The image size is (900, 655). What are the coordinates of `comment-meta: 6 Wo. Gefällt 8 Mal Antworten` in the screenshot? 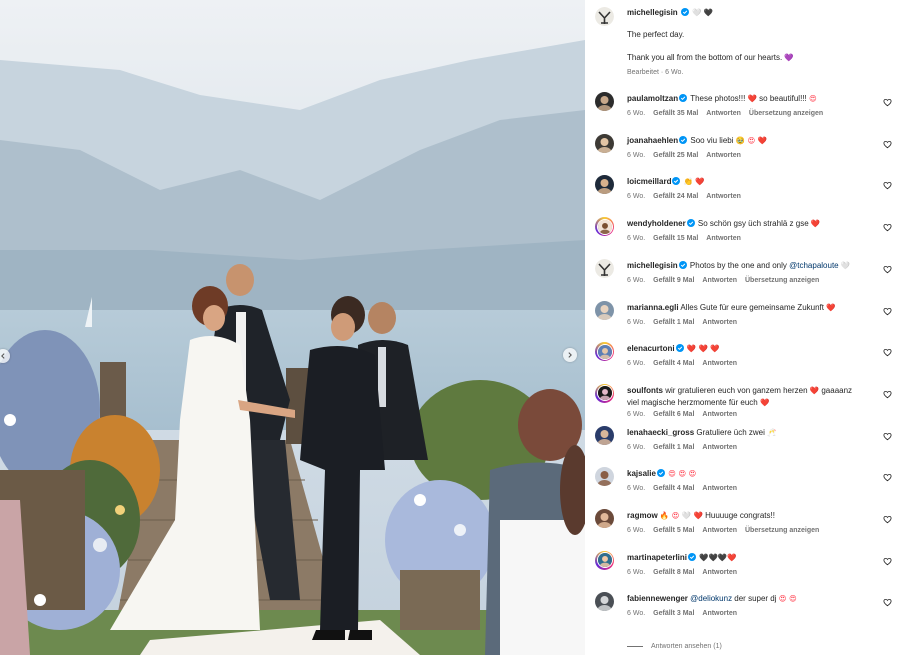 It's located at (686, 573).